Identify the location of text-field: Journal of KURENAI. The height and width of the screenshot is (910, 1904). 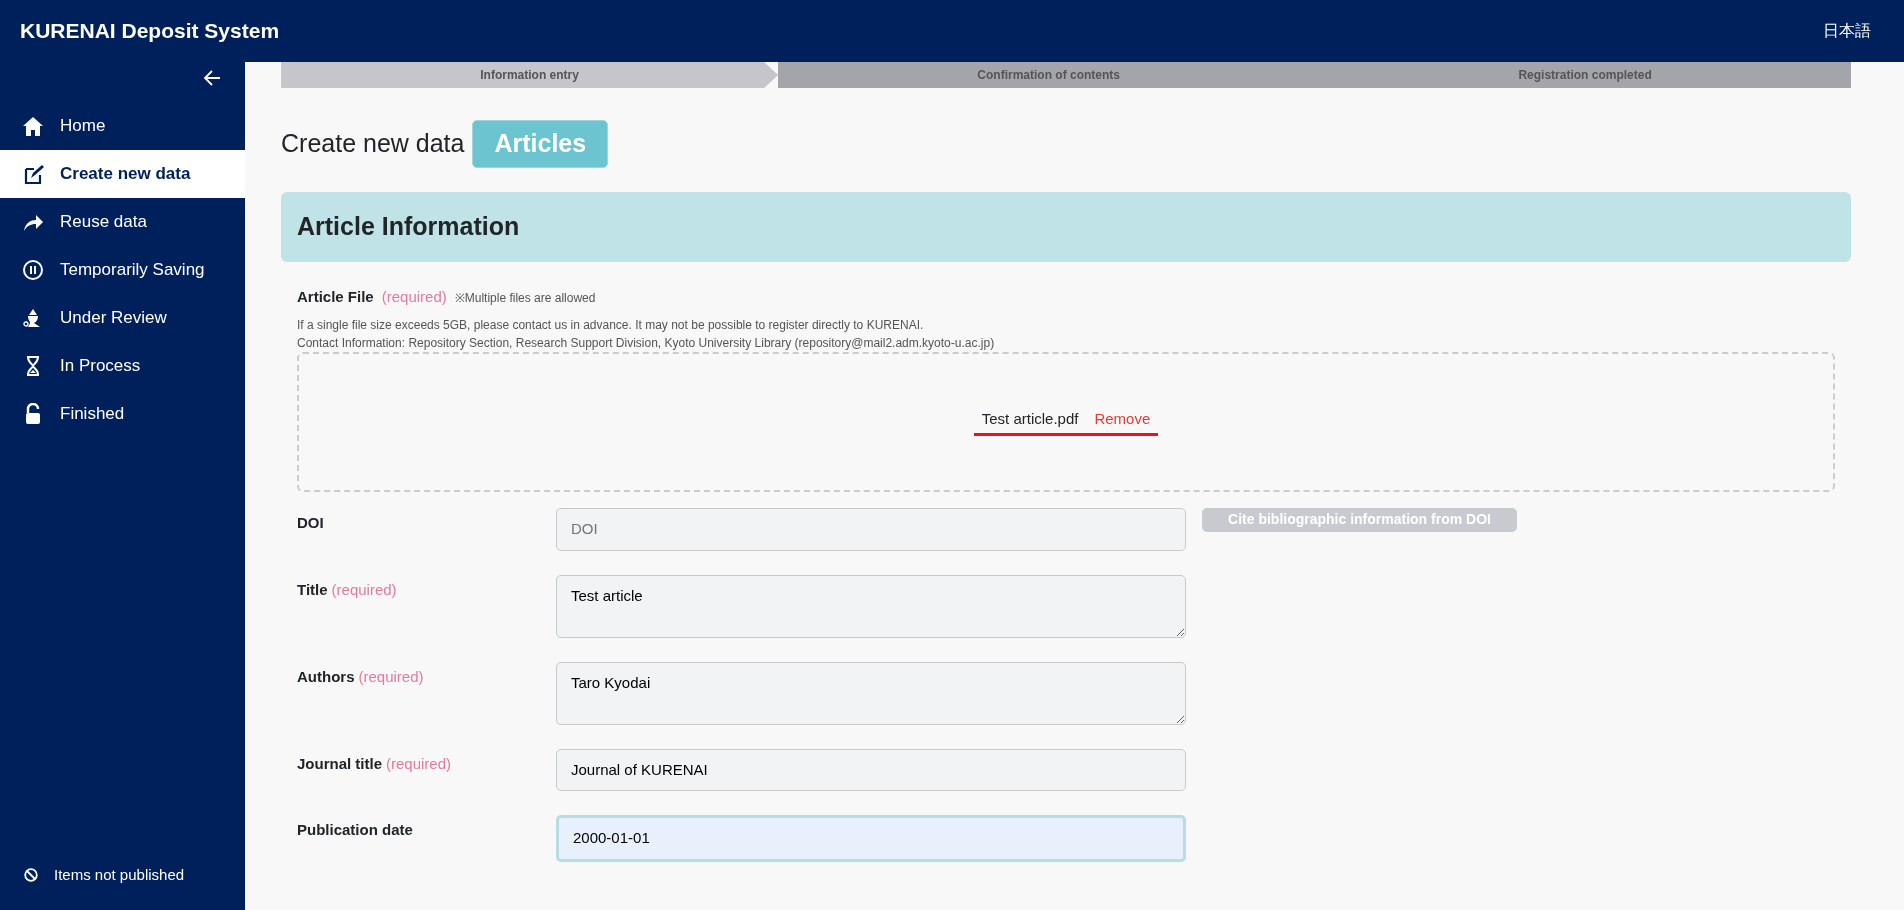
(871, 769).